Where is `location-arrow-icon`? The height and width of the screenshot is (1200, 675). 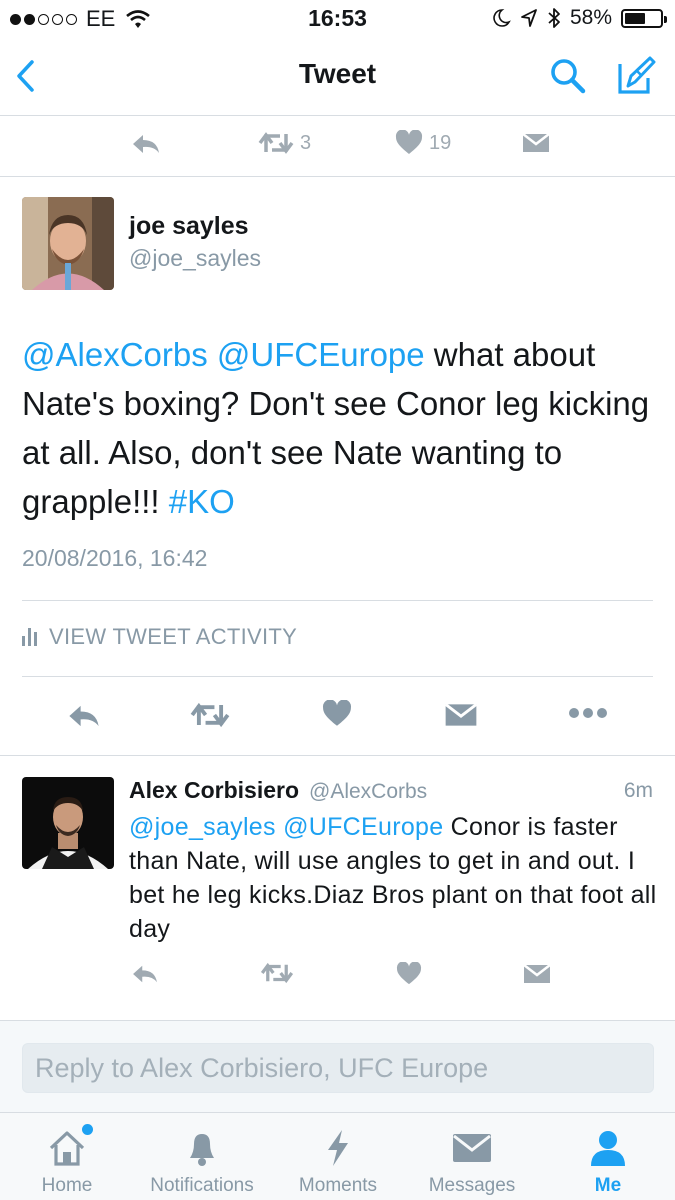
location-arrow-icon is located at coordinates (529, 18).